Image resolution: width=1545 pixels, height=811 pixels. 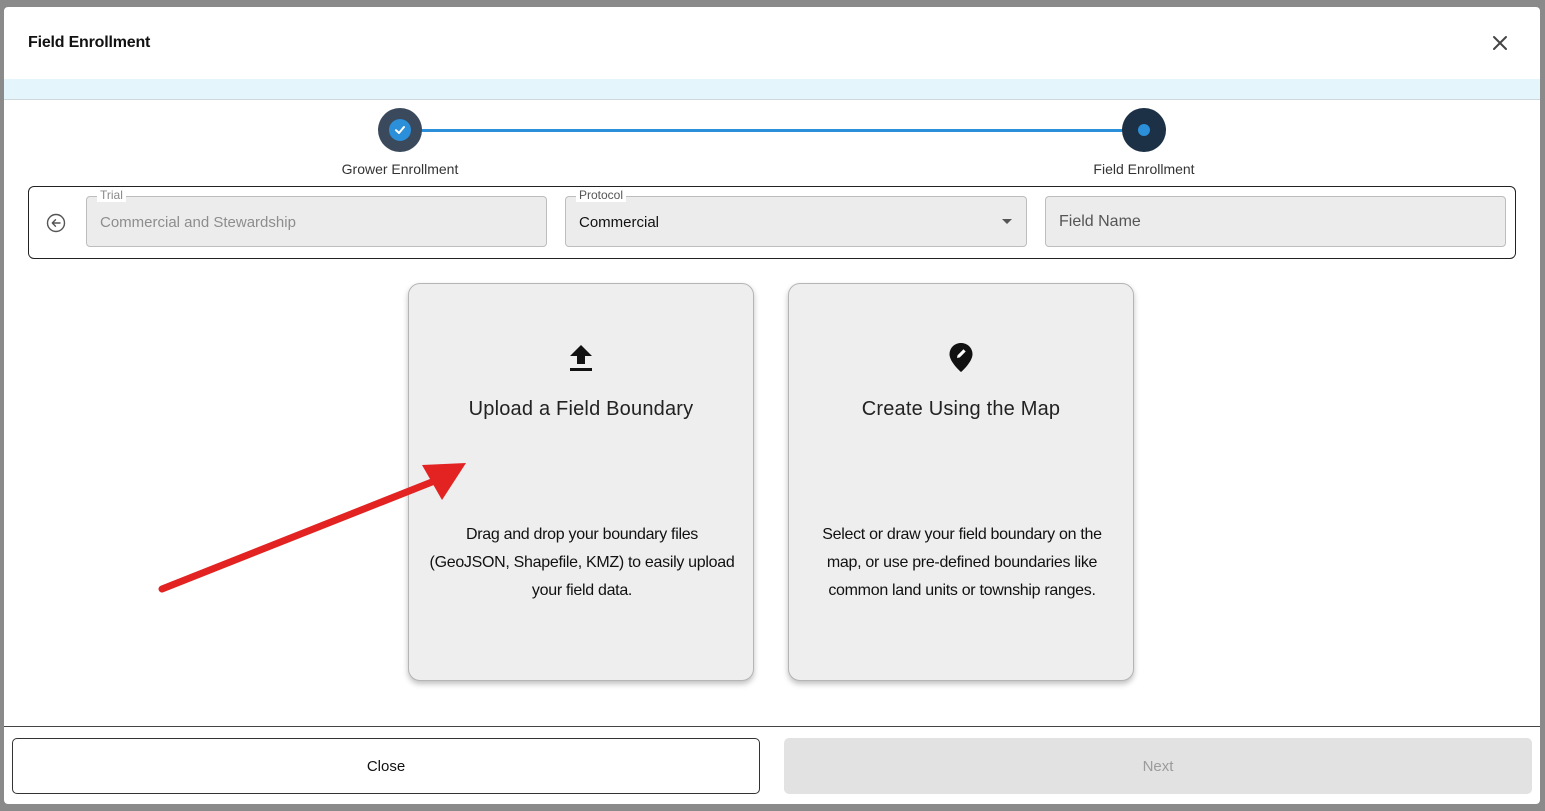 I want to click on step-label-field-enrollment: Field Enrollment, so click(x=1144, y=169).